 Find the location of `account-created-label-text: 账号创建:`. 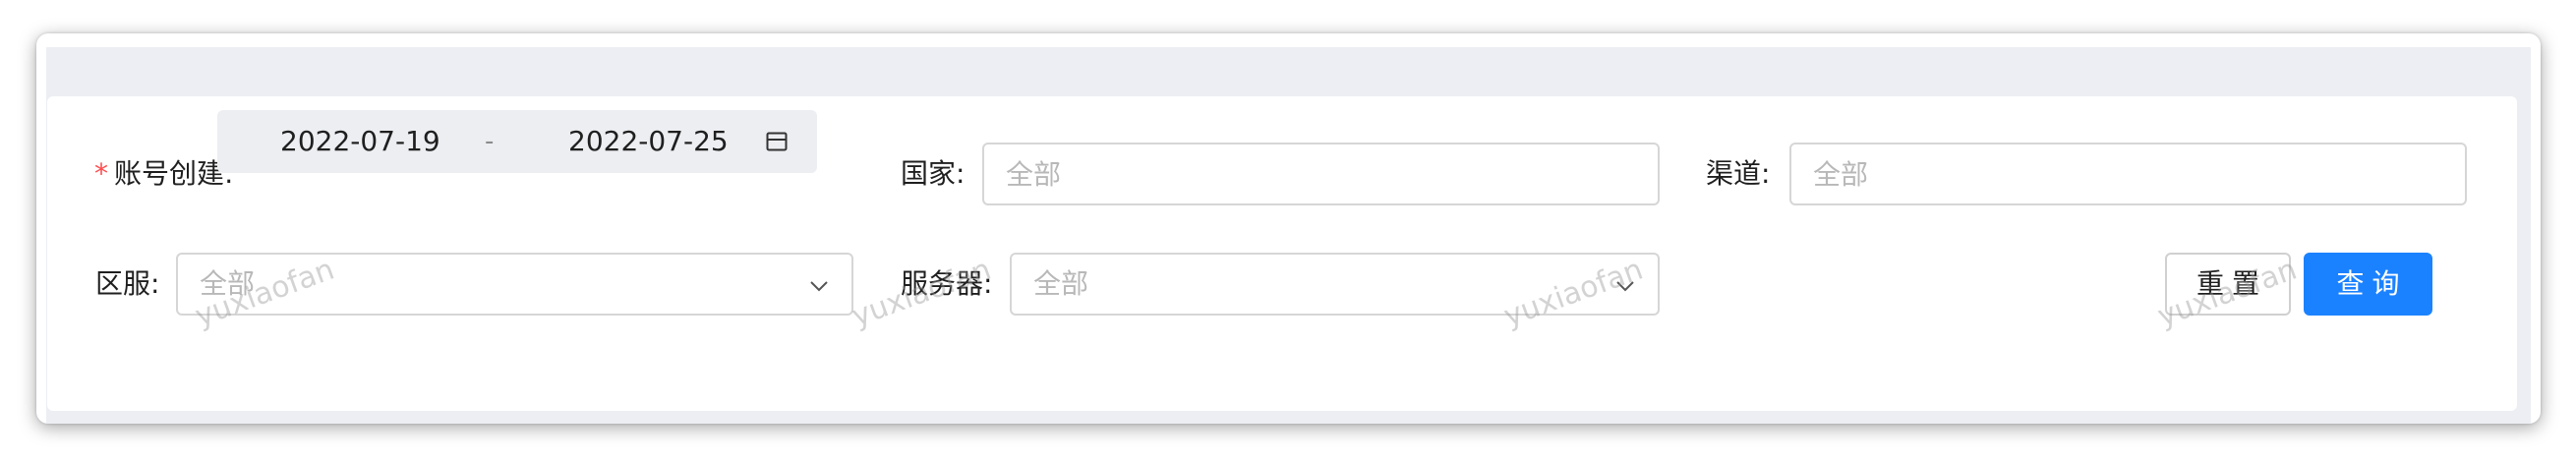

account-created-label-text: 账号创建: is located at coordinates (174, 173).